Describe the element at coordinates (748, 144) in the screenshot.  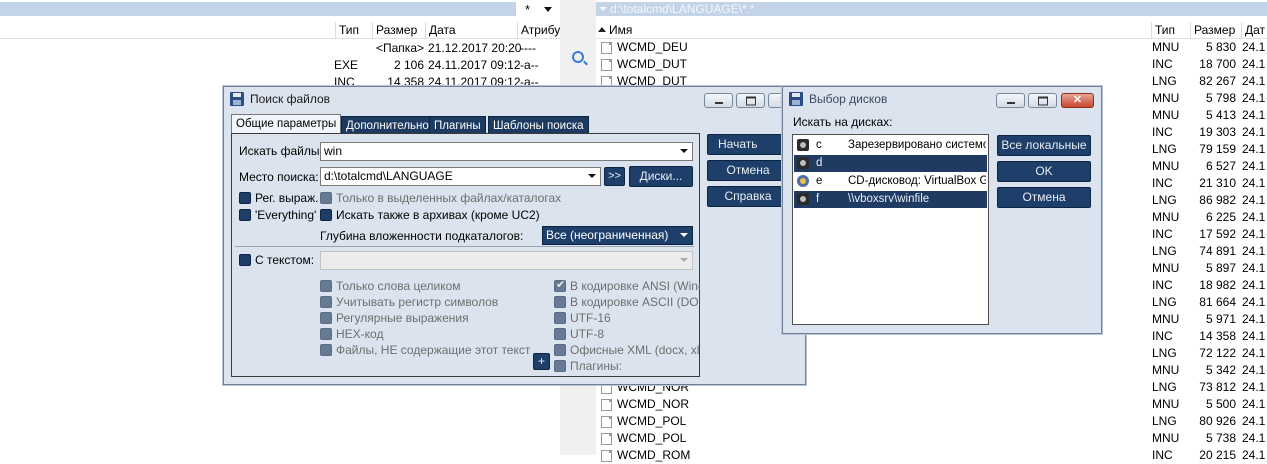
I see `start-search-button: Начать поиск` at that location.